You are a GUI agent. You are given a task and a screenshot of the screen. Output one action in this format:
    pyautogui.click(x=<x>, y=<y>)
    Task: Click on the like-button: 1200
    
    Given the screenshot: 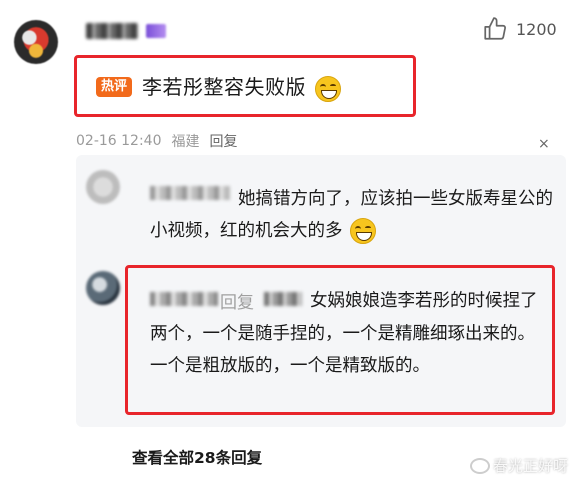 What is the action you would take?
    pyautogui.click(x=519, y=29)
    